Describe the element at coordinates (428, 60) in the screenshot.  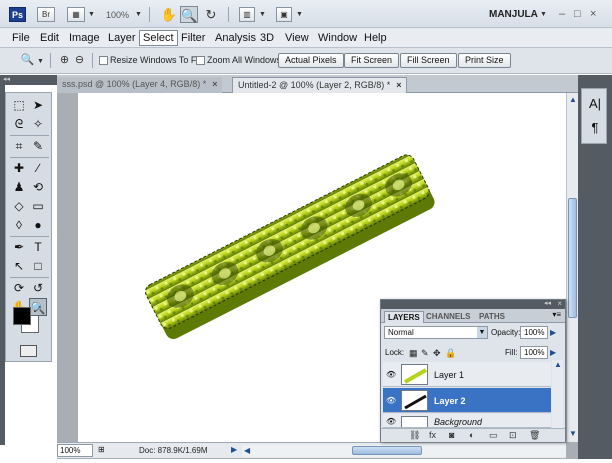
I see `fill-screen-button: Fill Screen` at that location.